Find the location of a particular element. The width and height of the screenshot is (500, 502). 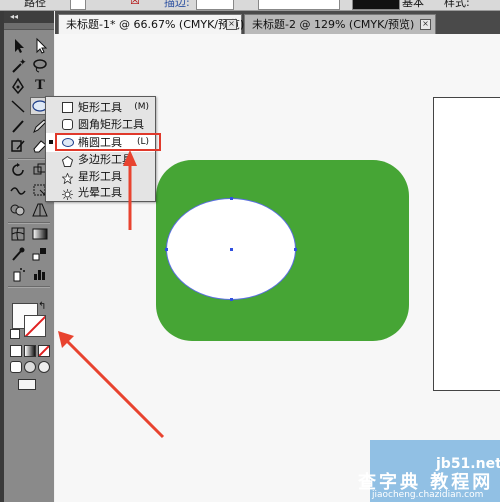

arrow-up-to-menu is located at coordinates (130, 190).